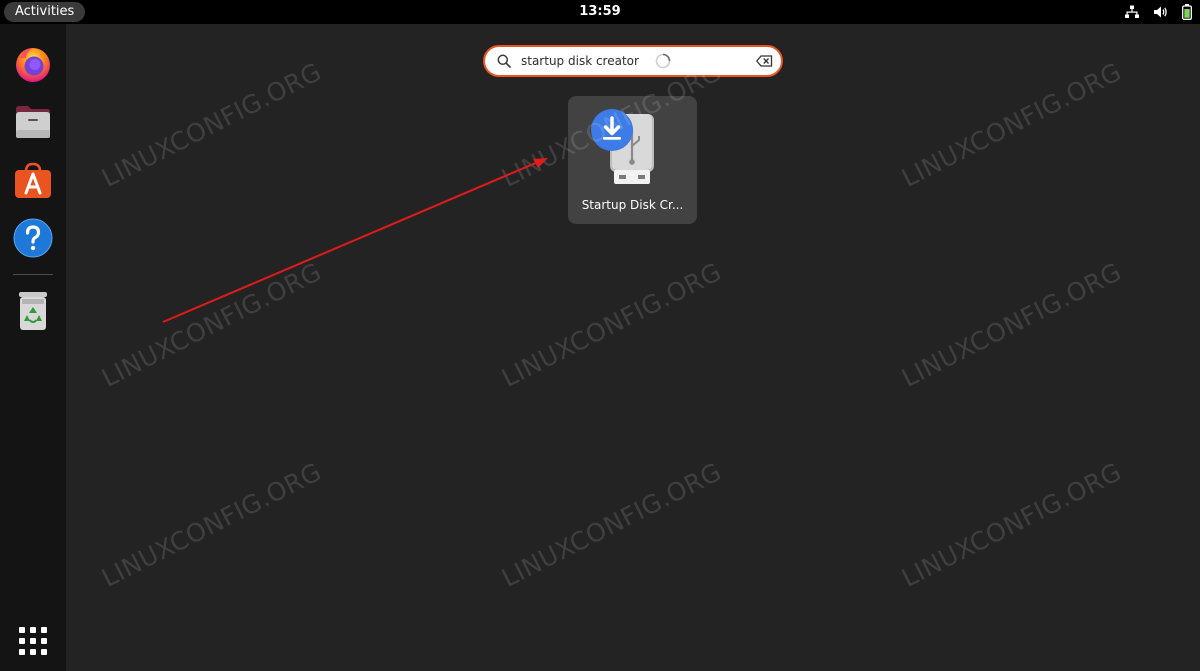 The height and width of the screenshot is (671, 1200). Describe the element at coordinates (1187, 12) in the screenshot. I see `battery-icon` at that location.